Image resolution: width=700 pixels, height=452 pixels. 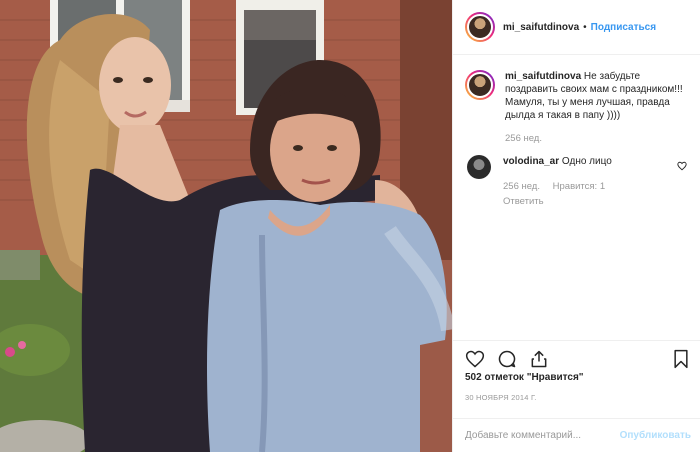 I want to click on caption-meta: 256 нед., so click(x=597, y=138).